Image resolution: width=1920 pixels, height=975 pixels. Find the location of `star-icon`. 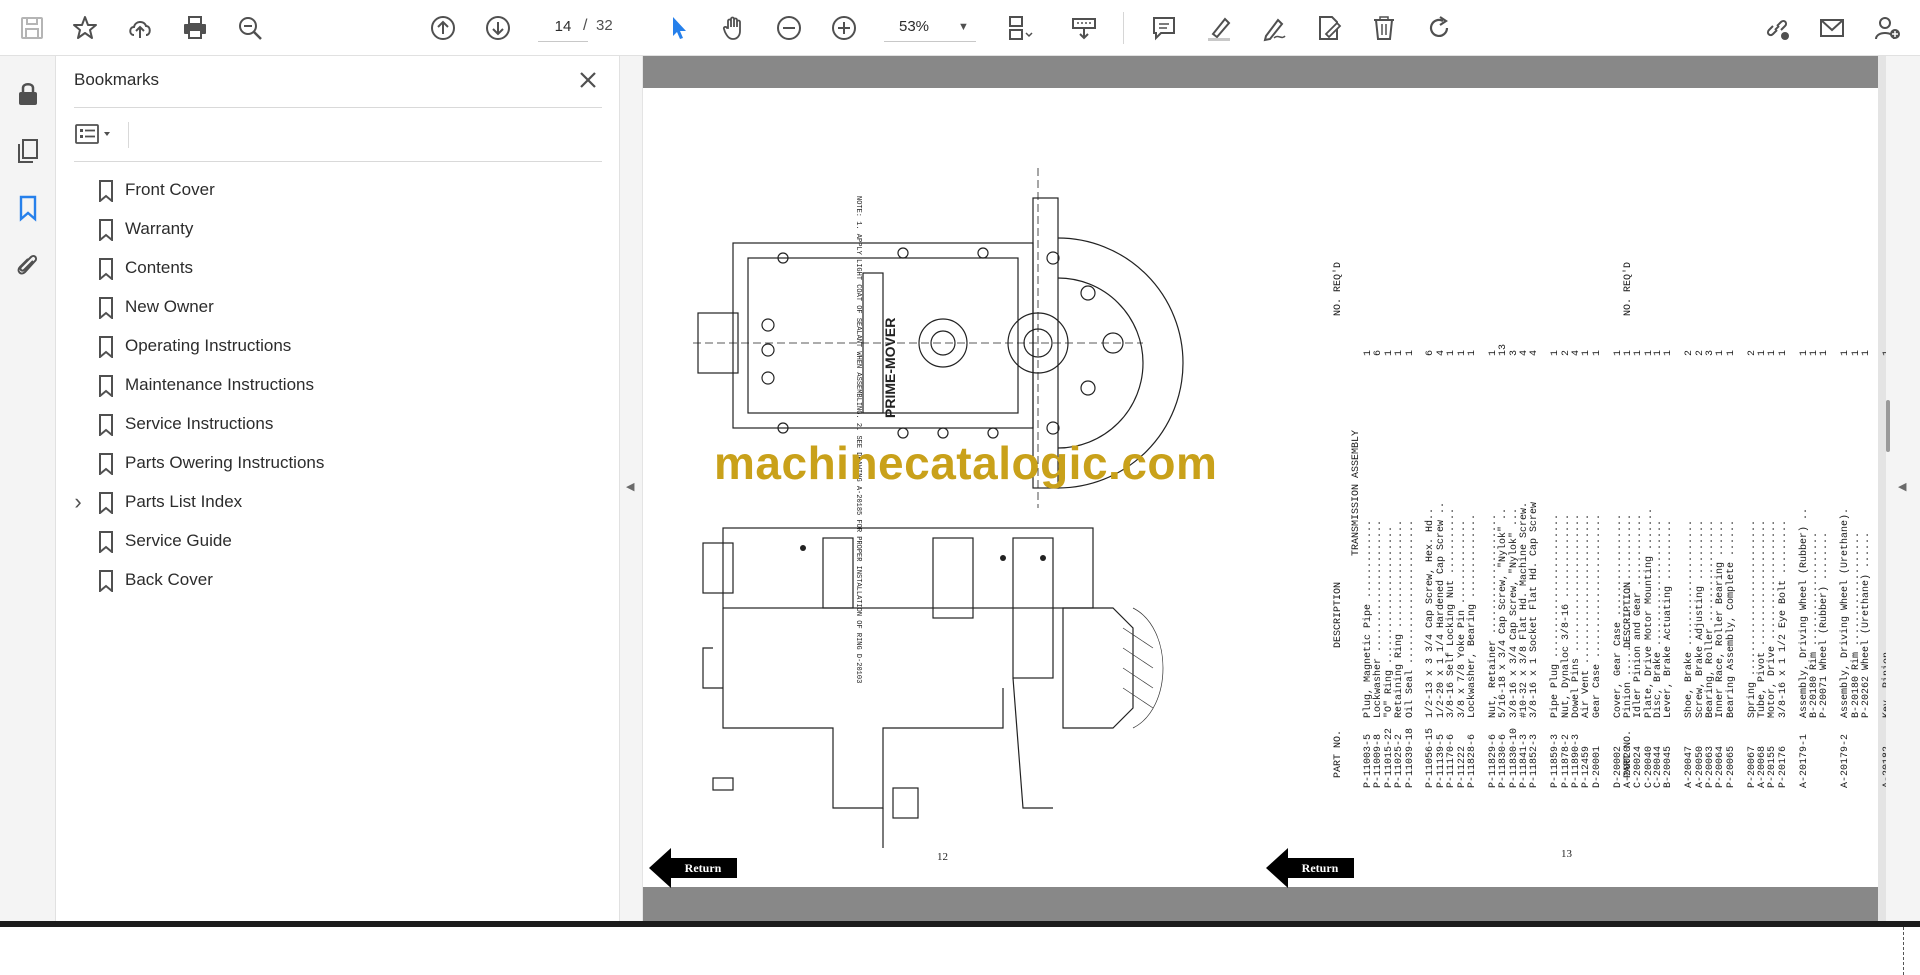

star-icon is located at coordinates (85, 28).